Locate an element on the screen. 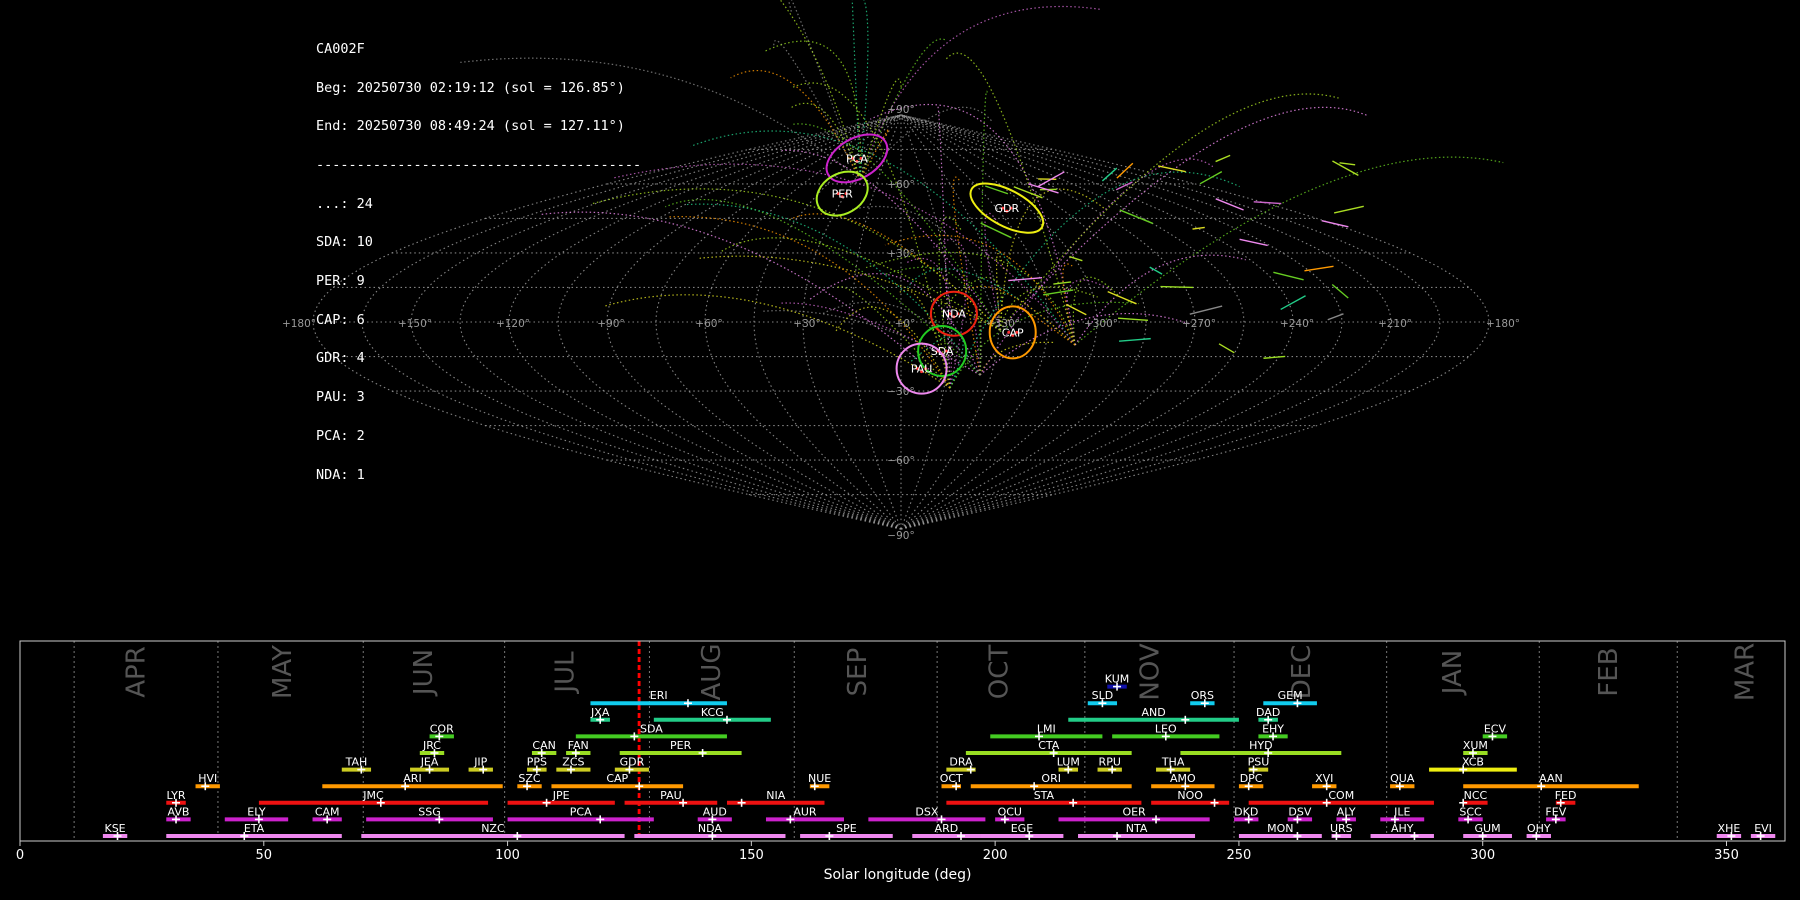 Image resolution: width=1800 pixels, height=900 pixels. shower-label: XCB is located at coordinates (1473, 762).